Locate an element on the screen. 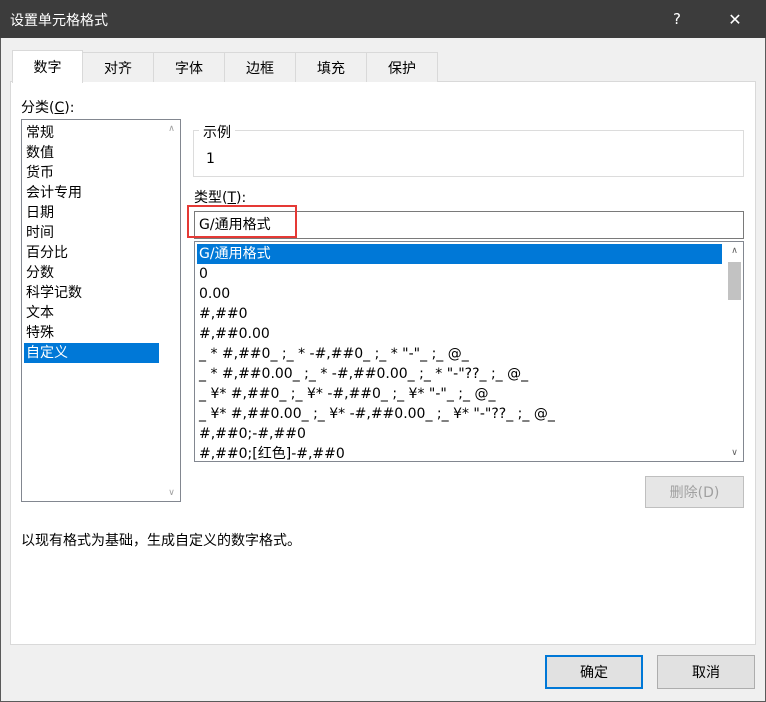 The image size is (766, 702). category-item: 特殊 is located at coordinates (91, 333).